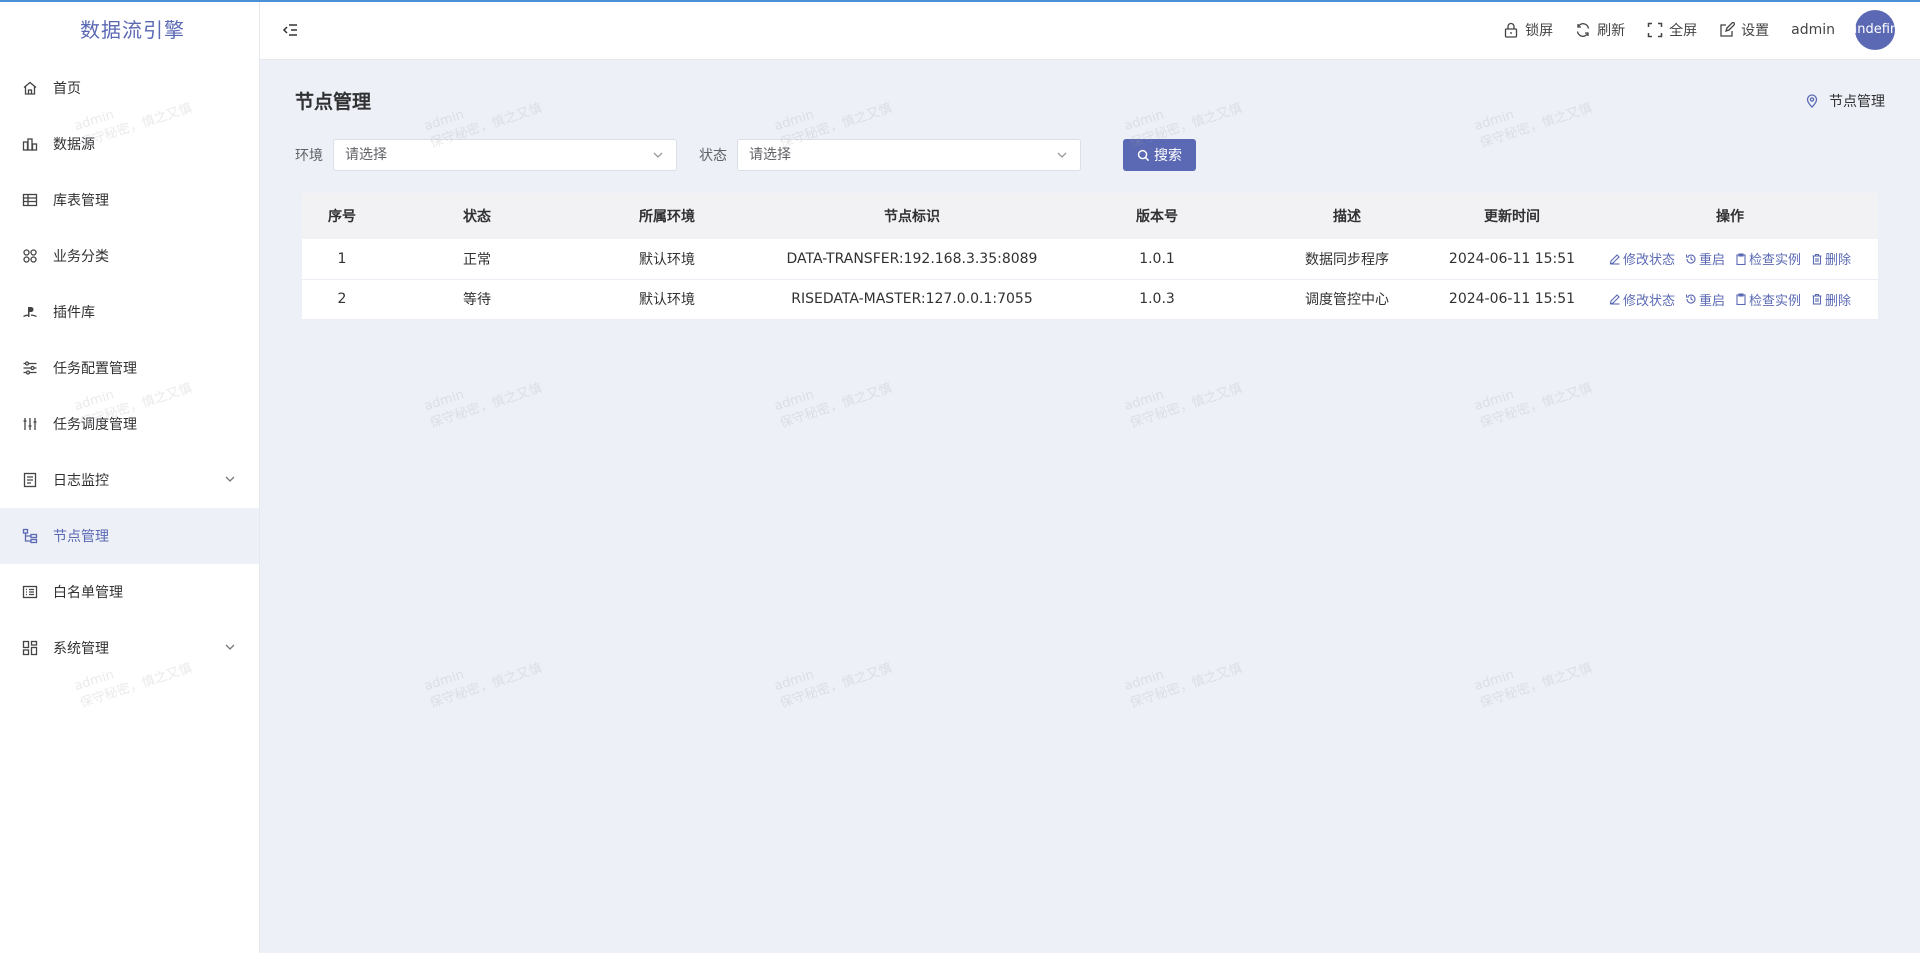 The height and width of the screenshot is (953, 1920). Describe the element at coordinates (1511, 30) in the screenshot. I see `lock-icon` at that location.